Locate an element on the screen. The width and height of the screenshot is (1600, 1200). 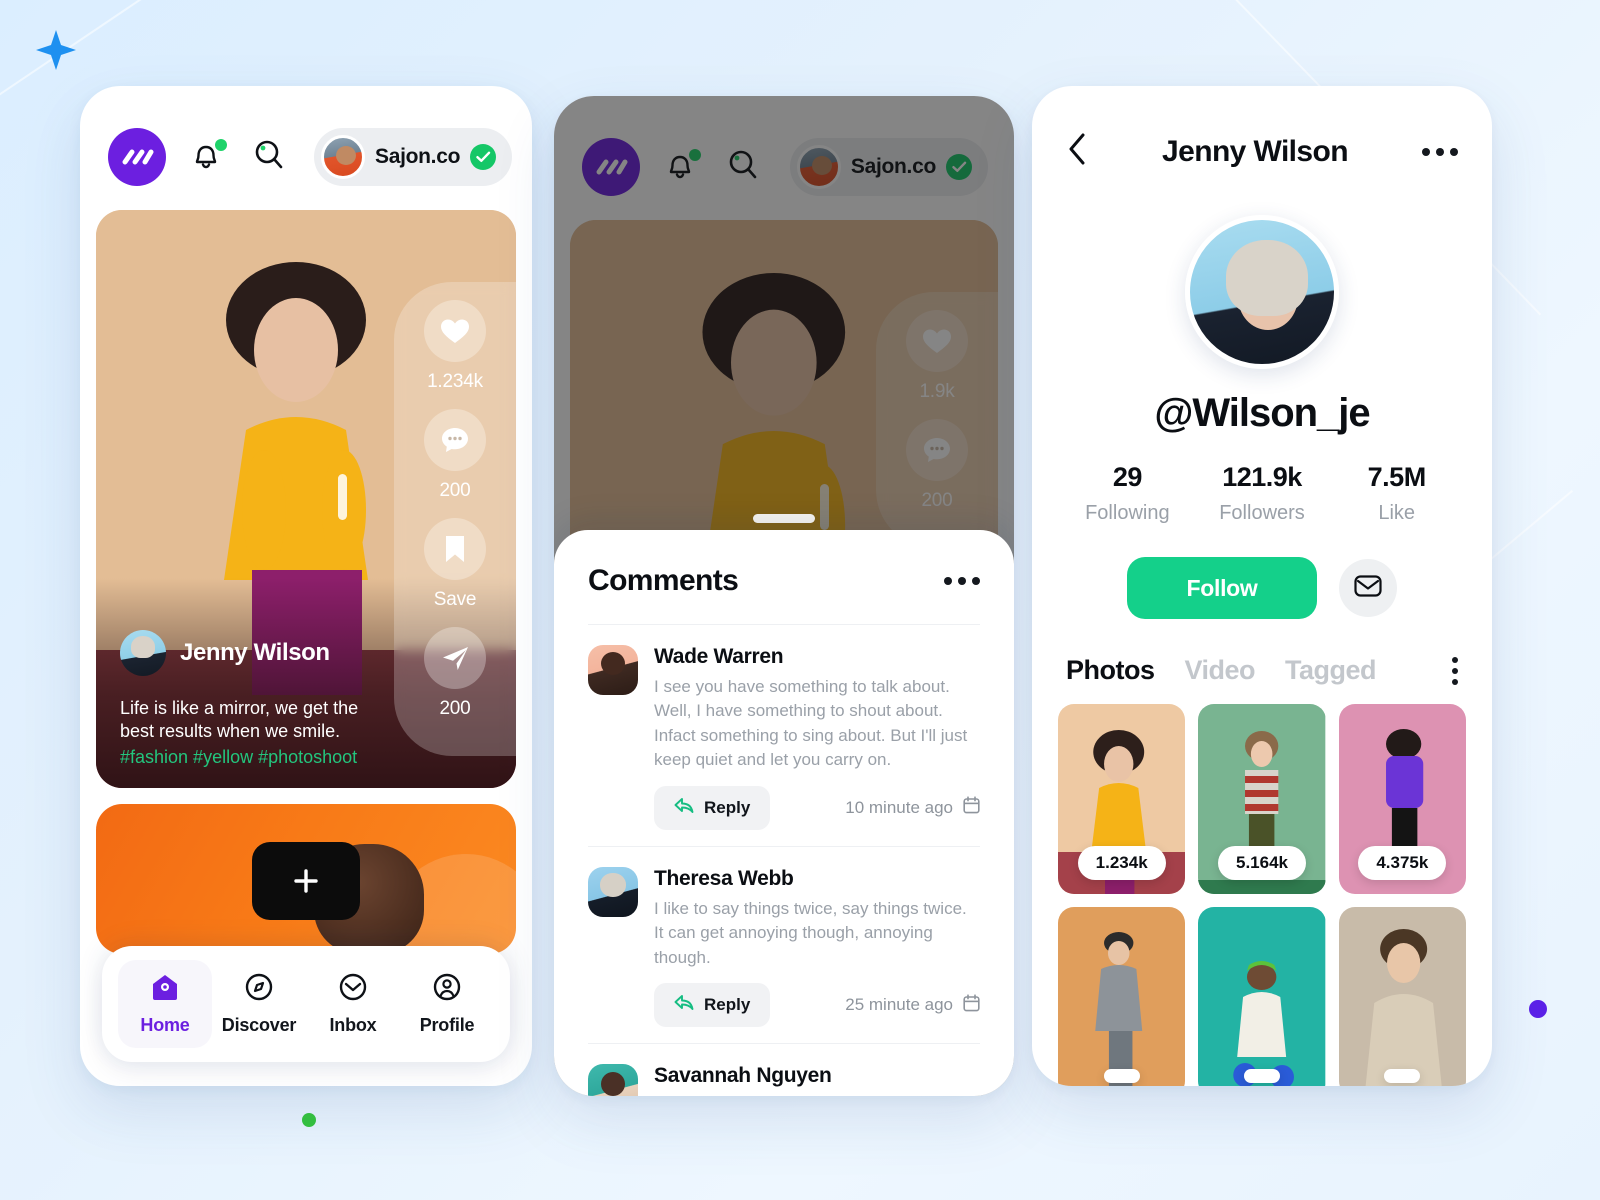
stat-value: 7.5M is located at coordinates (1397, 477).